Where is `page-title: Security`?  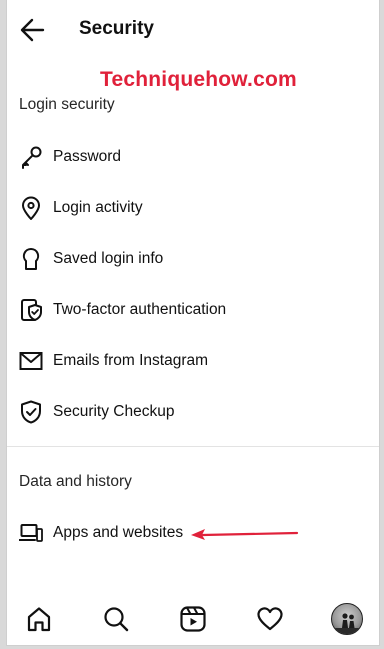
page-title: Security is located at coordinates (116, 28).